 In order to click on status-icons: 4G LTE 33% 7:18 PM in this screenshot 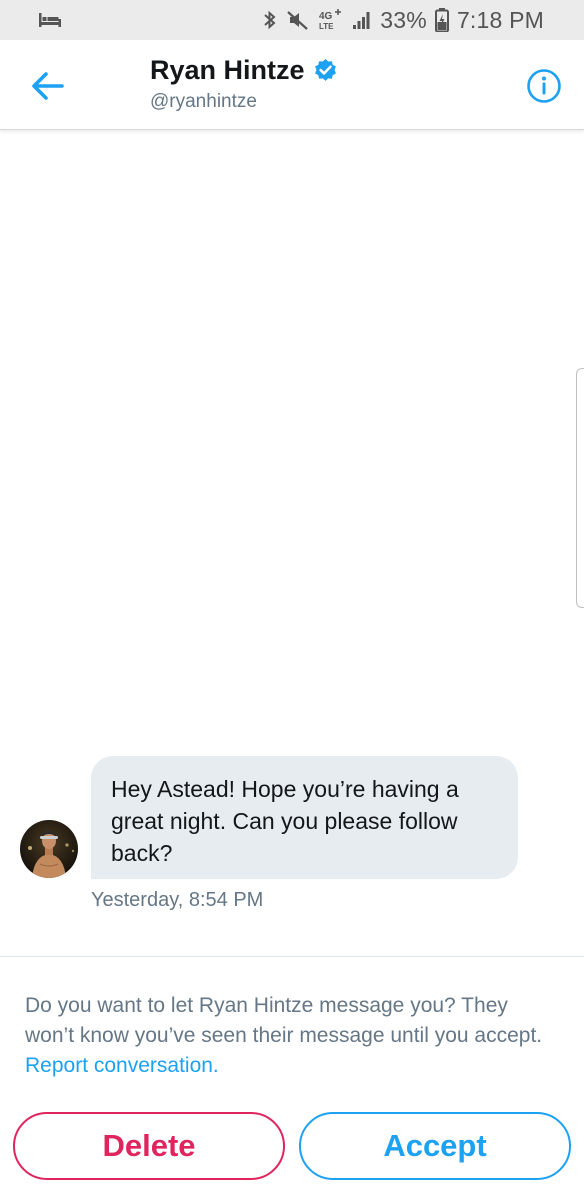, I will do `click(403, 20)`.